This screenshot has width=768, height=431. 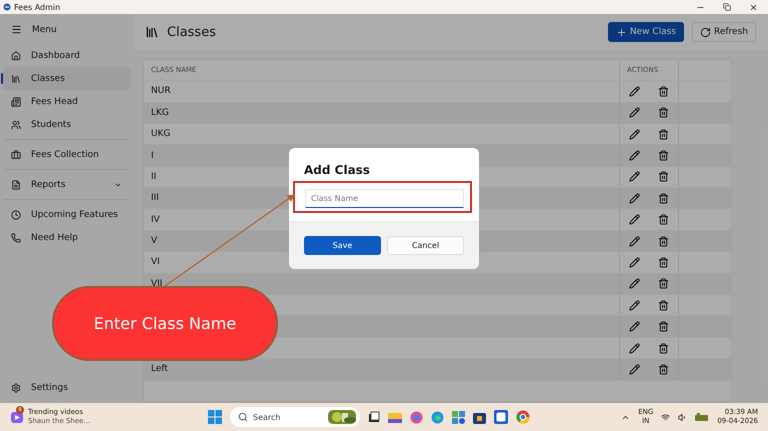 I want to click on table-cell: NUR, so click(x=161, y=91).